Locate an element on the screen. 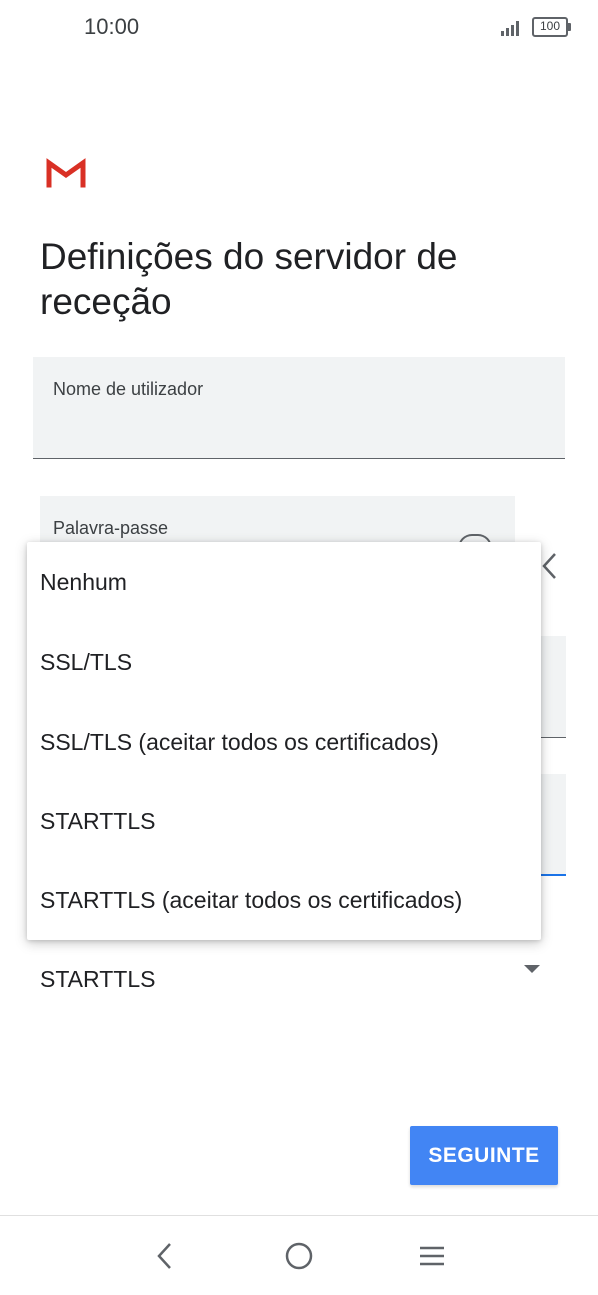 The width and height of the screenshot is (598, 1295). server-field is located at coordinates (553, 687).